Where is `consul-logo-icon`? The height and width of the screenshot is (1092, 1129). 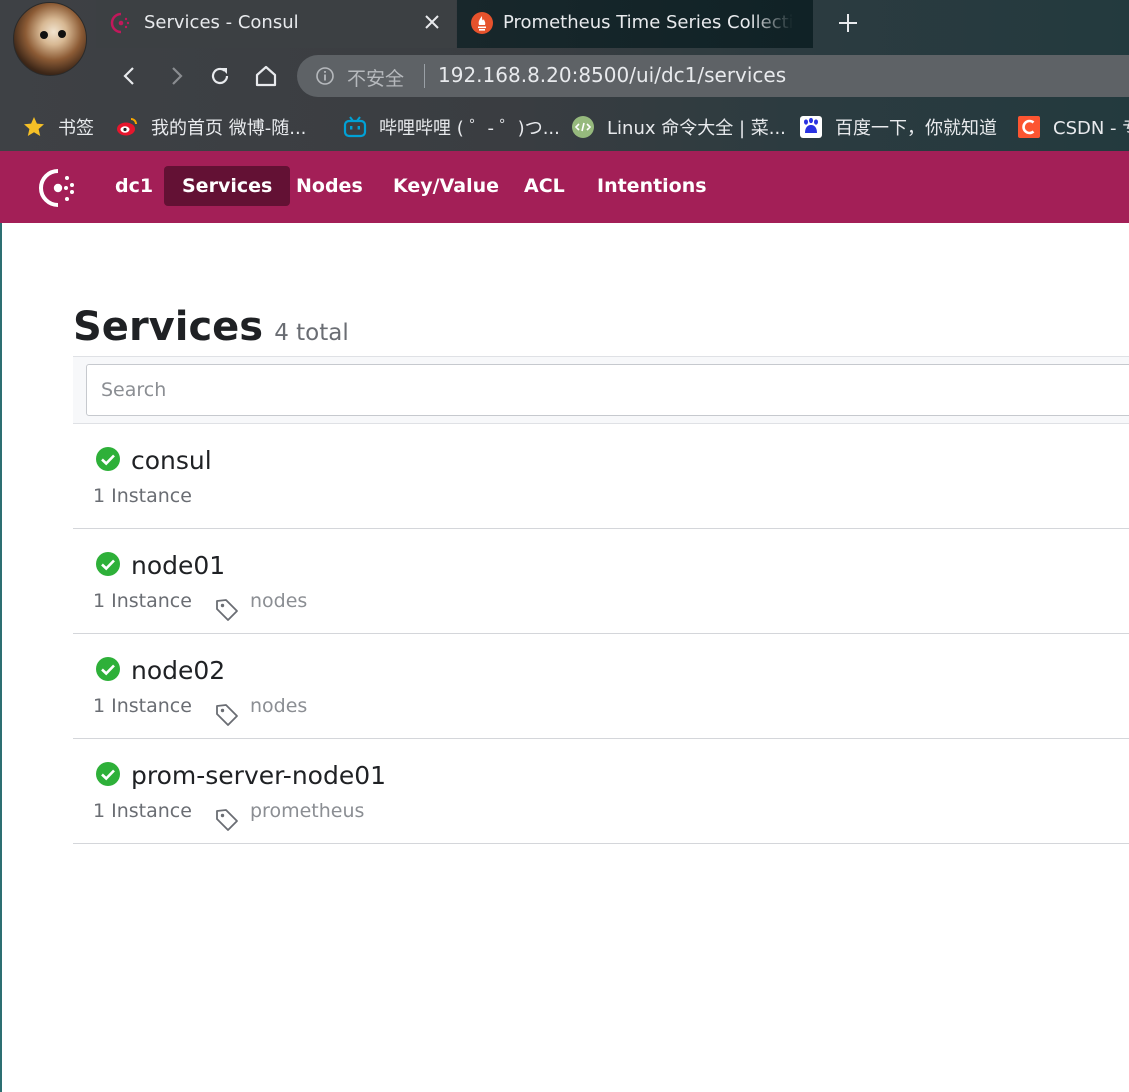
consul-logo-icon is located at coordinates (58, 188).